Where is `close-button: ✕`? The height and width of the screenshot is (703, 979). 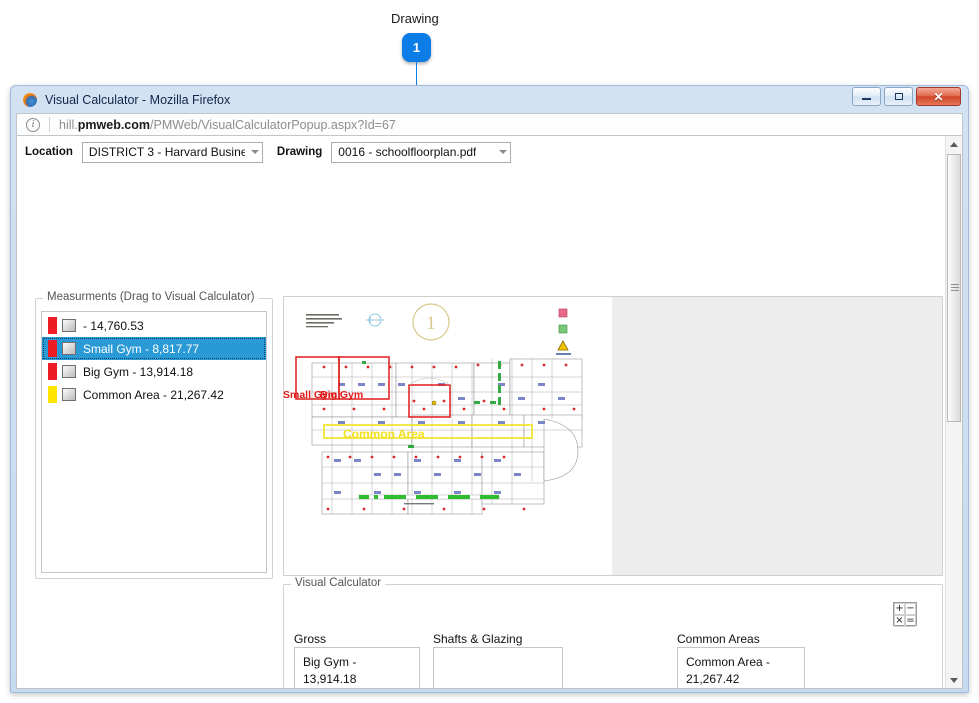
close-button: ✕ is located at coordinates (938, 96).